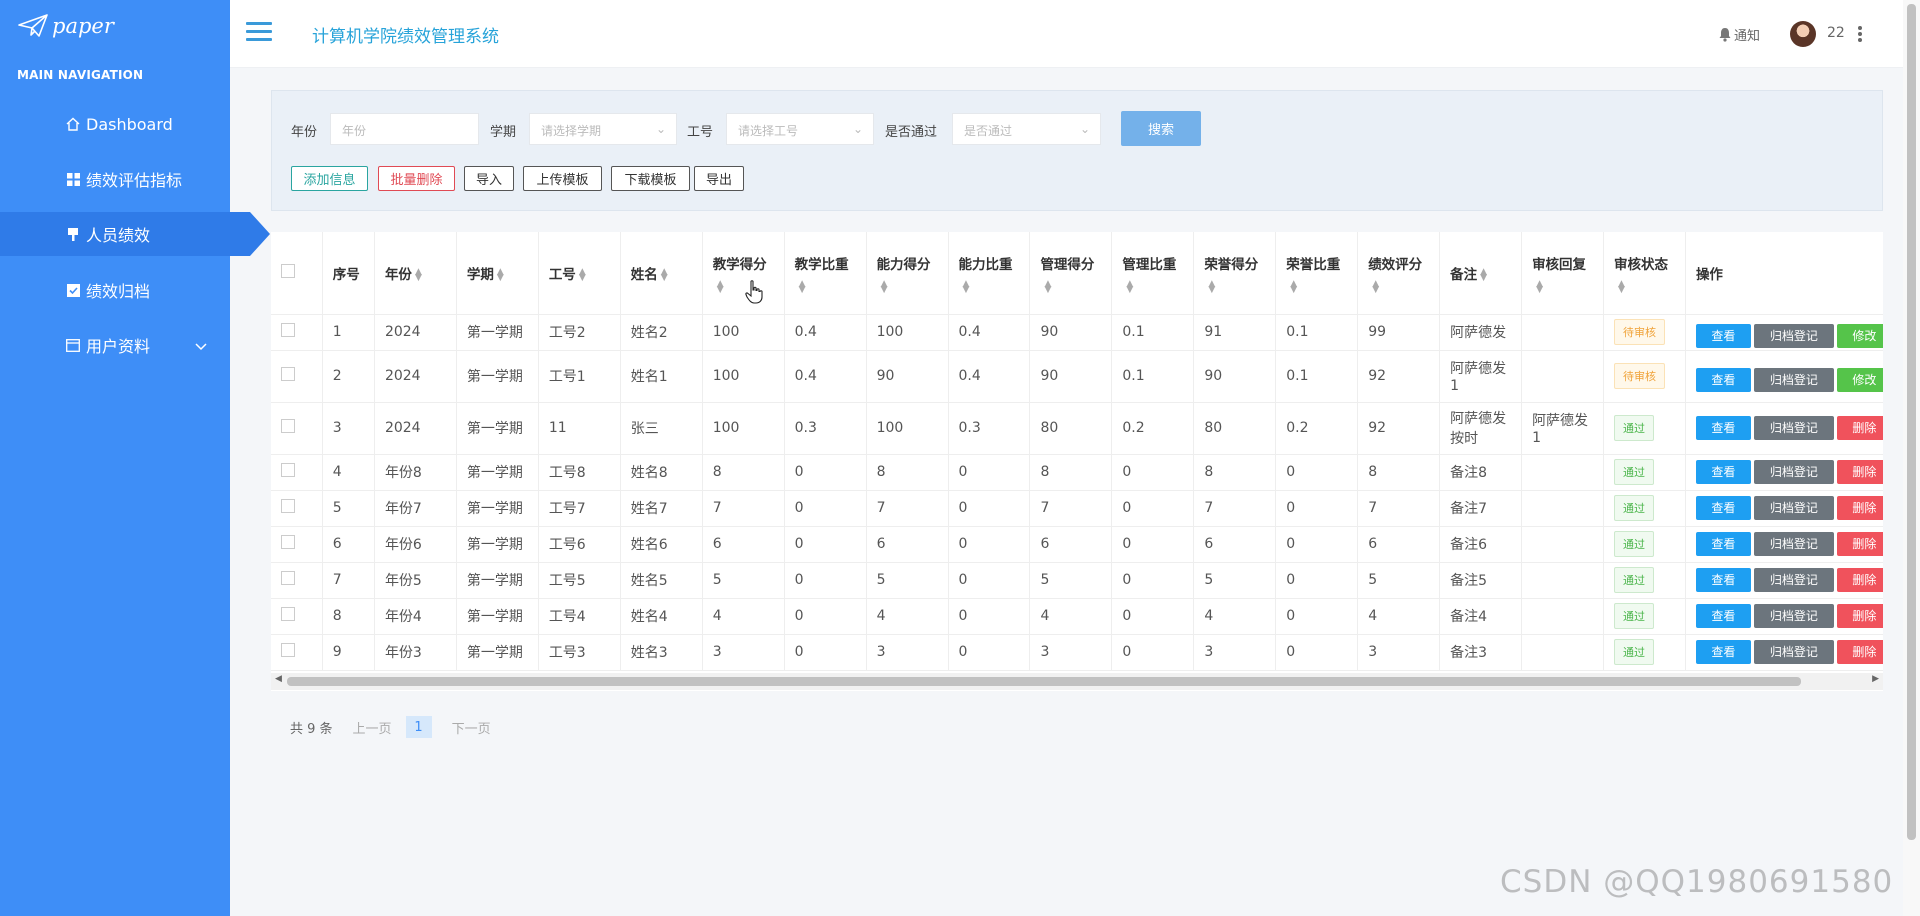  I want to click on col-honor-score: 荣誉得分 ▲ ▼, so click(1235, 273).